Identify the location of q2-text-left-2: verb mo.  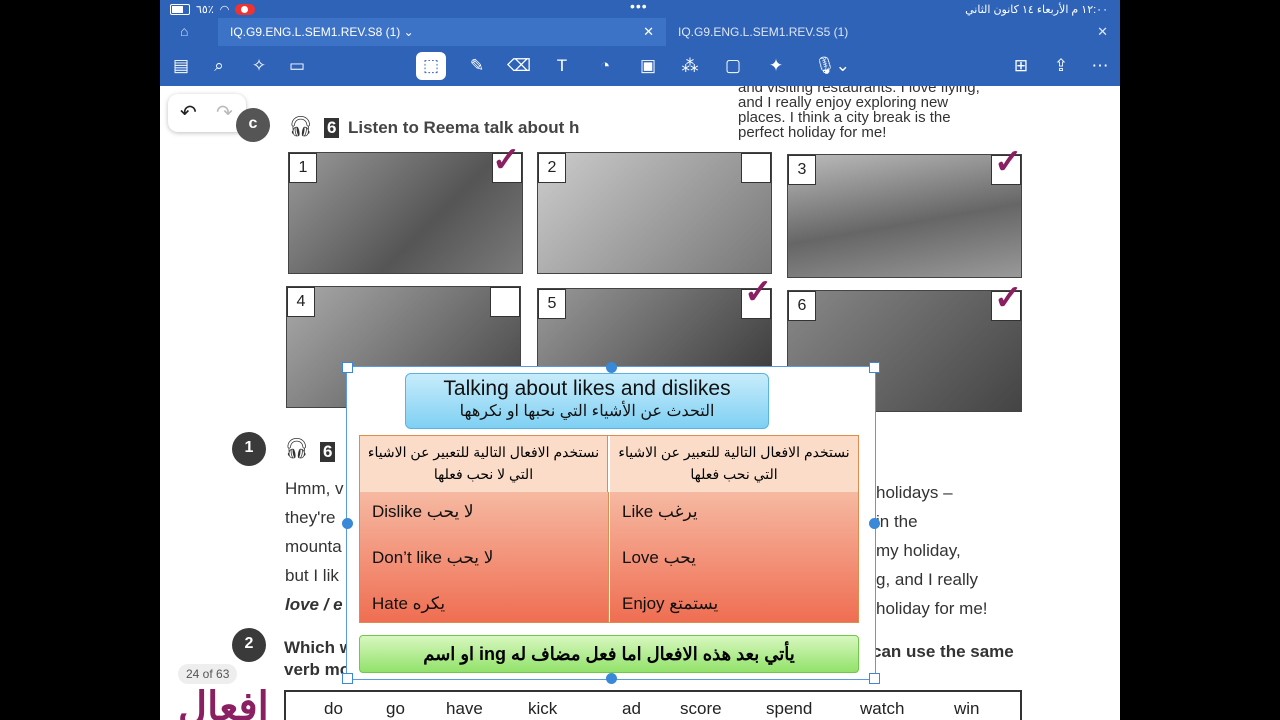
(317, 669).